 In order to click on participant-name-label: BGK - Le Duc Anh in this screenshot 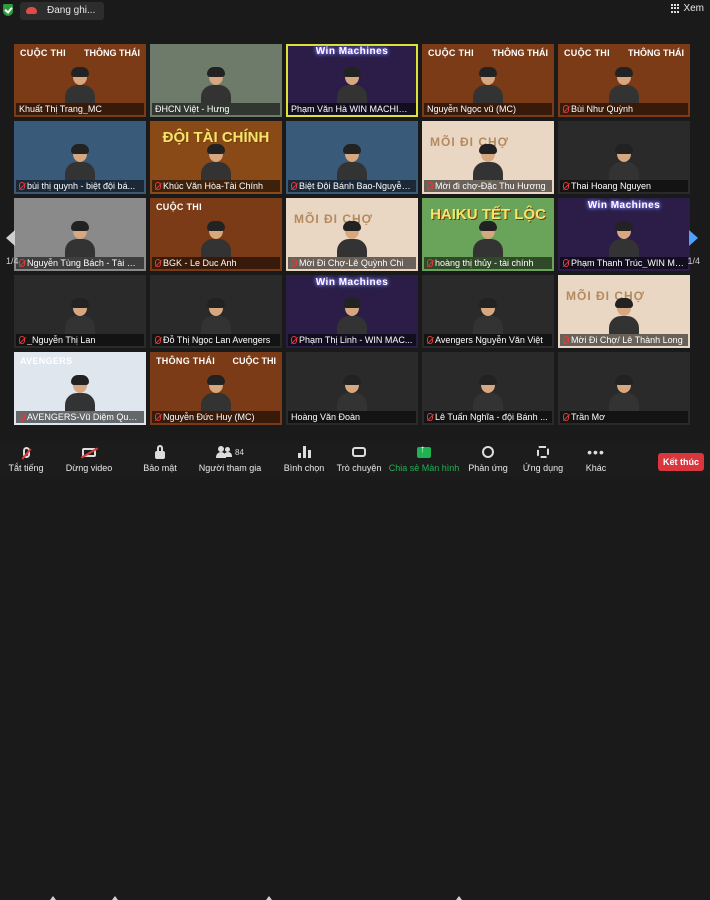, I will do `click(216, 263)`.